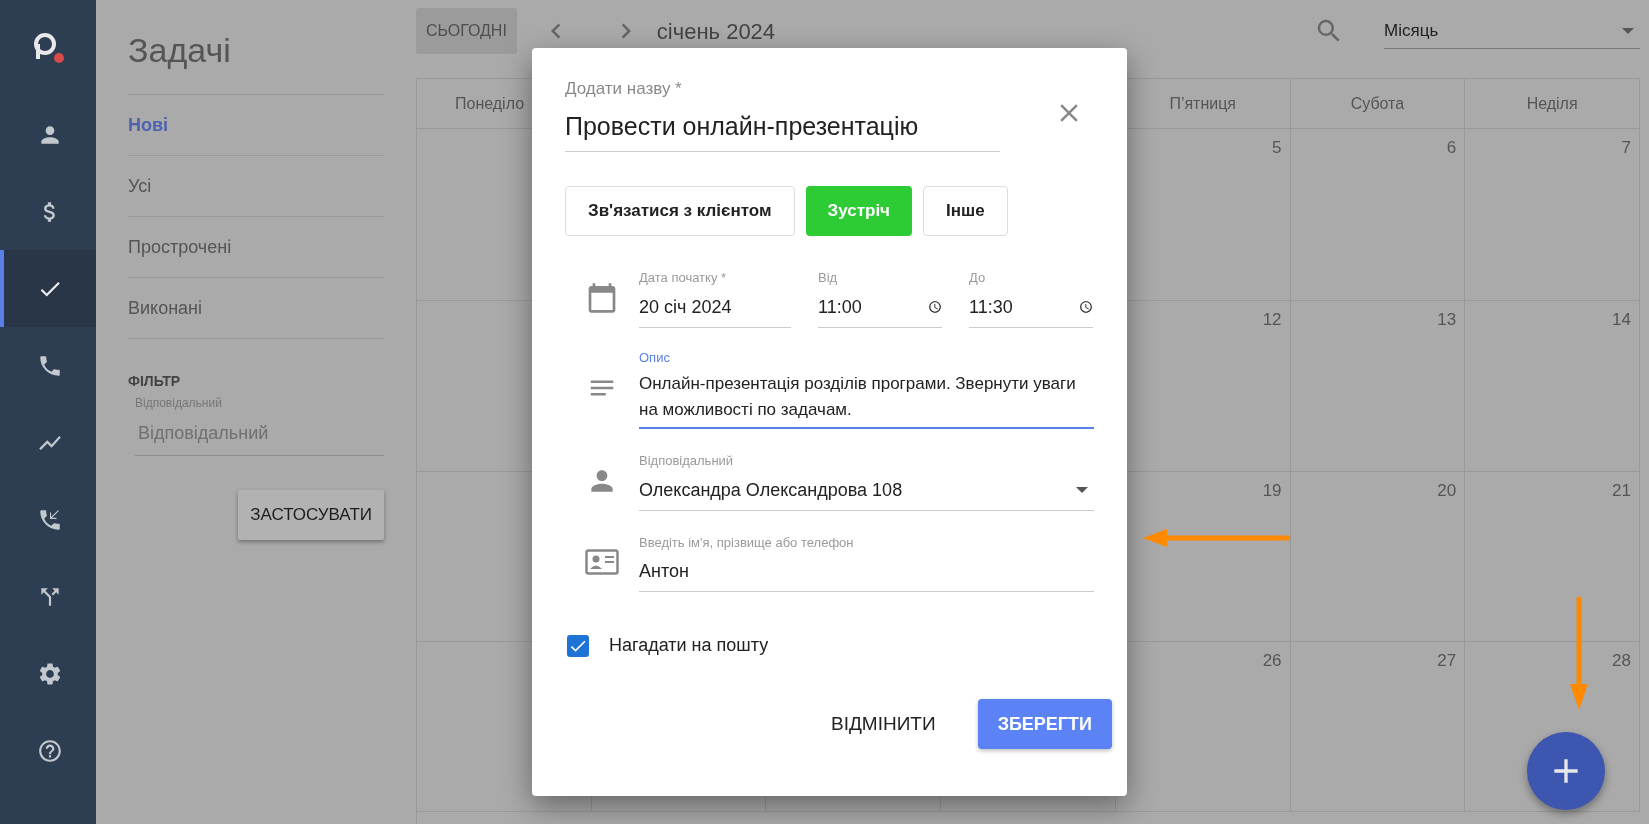 This screenshot has height=824, width=1649. I want to click on day-number: 20, so click(1447, 491).